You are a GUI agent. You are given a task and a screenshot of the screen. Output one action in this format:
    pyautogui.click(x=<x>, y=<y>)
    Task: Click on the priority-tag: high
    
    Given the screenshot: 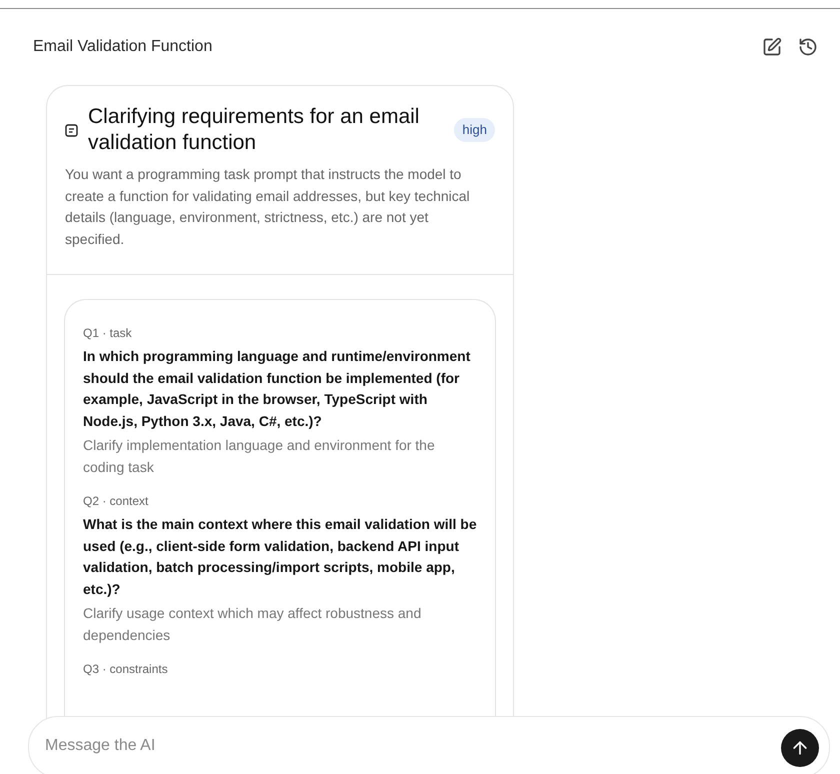 What is the action you would take?
    pyautogui.click(x=474, y=130)
    